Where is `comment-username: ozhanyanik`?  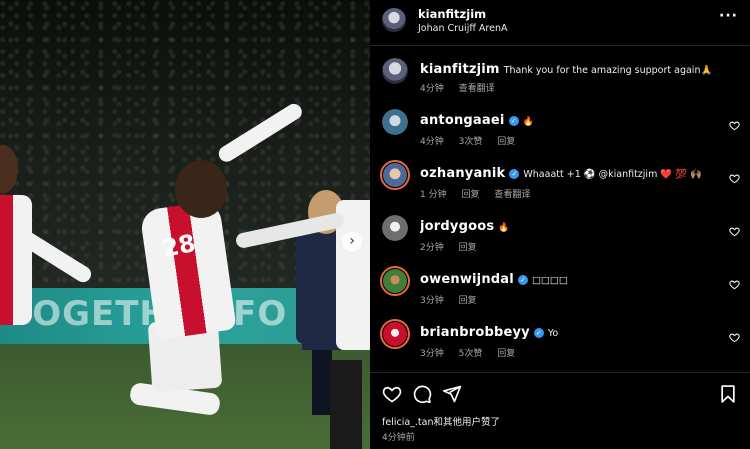 comment-username: ozhanyanik is located at coordinates (462, 173).